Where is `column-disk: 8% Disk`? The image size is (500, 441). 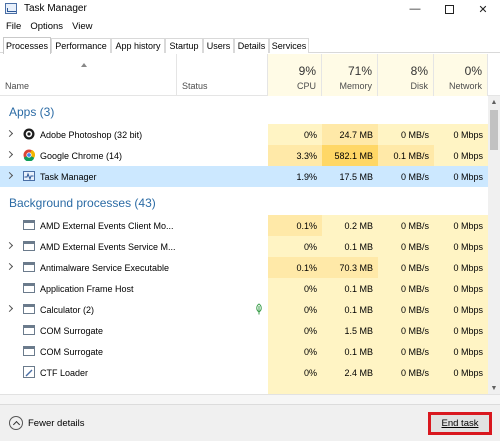
column-disk: 8% Disk is located at coordinates (406, 75).